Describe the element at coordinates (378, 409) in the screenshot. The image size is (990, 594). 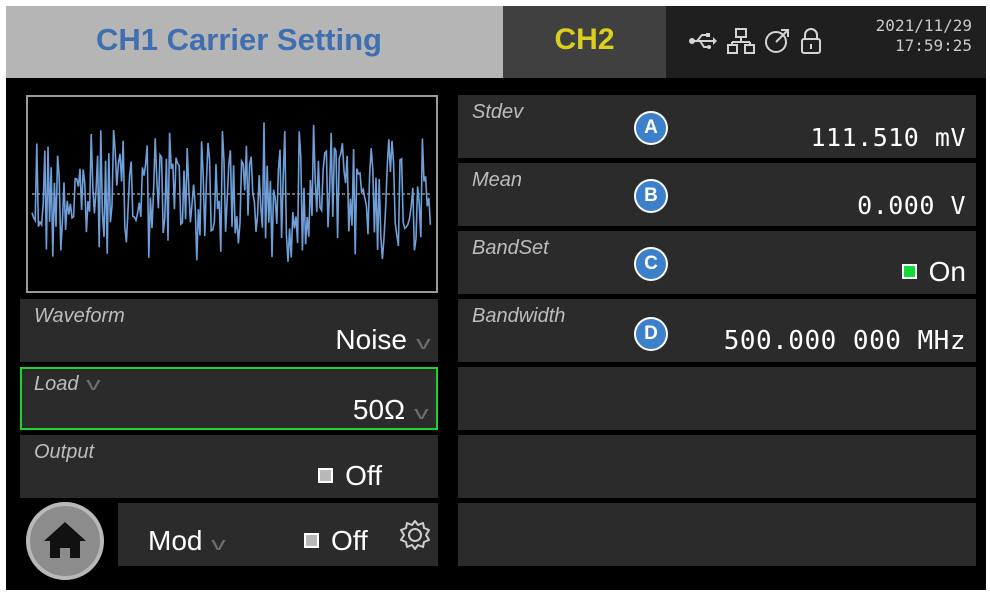
I see `load-value-text: 50Ω` at that location.